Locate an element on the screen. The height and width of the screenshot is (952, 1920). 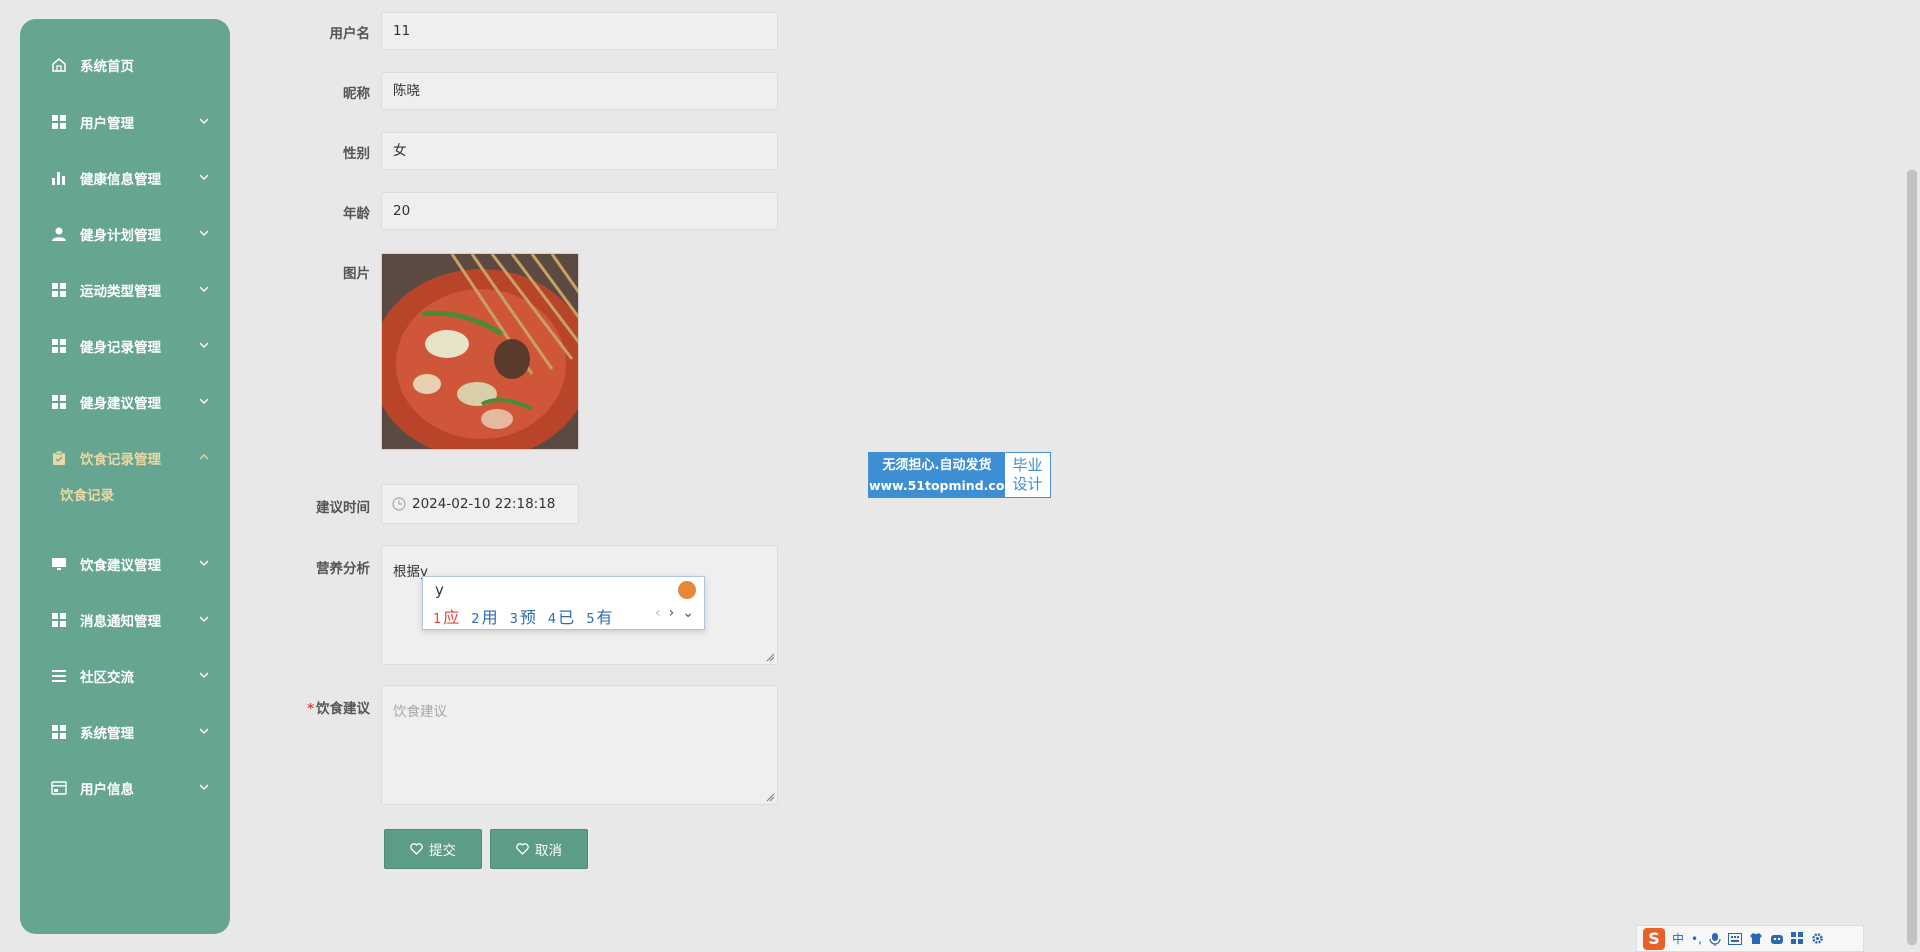
ime-candidate-list: 1应 2用 3预 4已 5有 is located at coordinates (522, 616).